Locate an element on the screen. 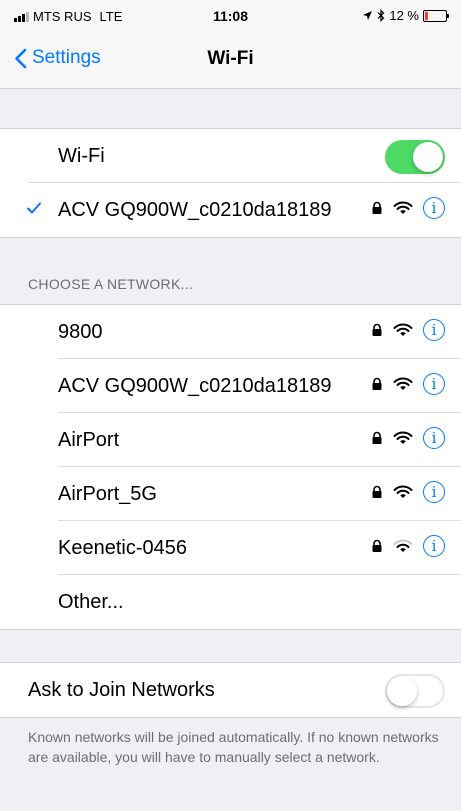  network-row: AirPort i is located at coordinates (230, 440).